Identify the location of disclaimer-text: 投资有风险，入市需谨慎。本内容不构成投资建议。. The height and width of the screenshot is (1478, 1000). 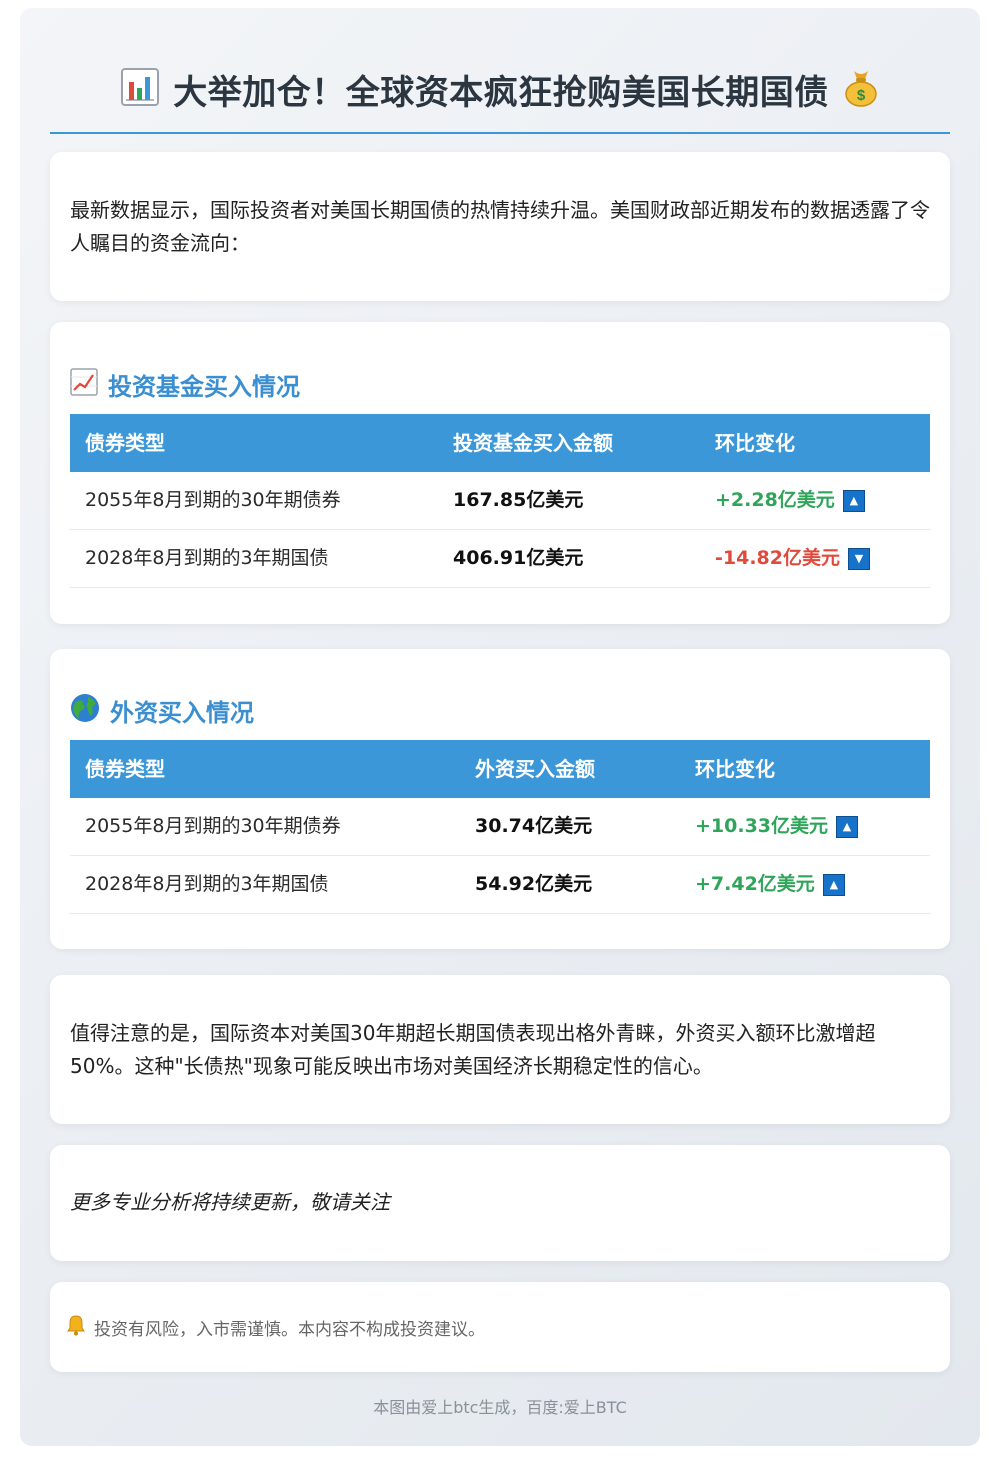
(289, 1329).